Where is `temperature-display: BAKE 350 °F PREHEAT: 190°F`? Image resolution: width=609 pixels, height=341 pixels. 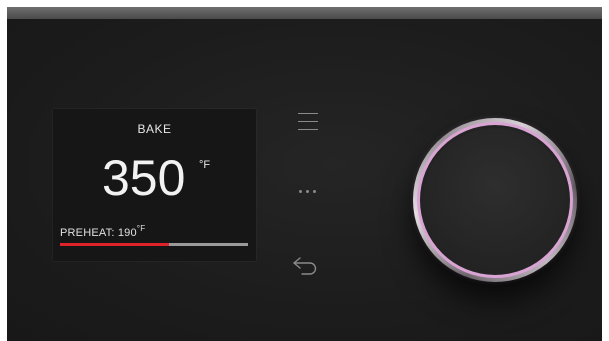 temperature-display: BAKE 350 °F PREHEAT: 190°F is located at coordinates (154, 185).